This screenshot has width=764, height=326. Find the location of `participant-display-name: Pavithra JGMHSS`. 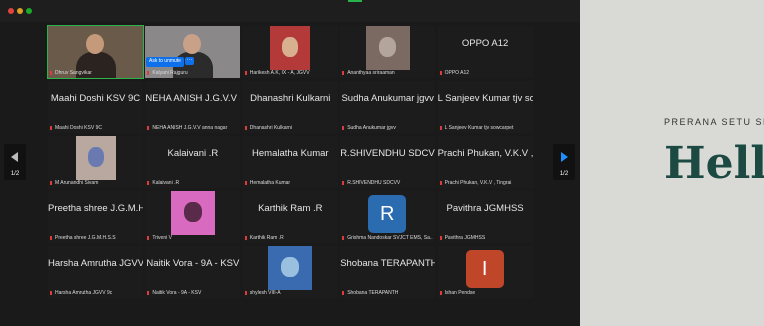

participant-display-name: Pavithra JGMHSS is located at coordinates (485, 208).